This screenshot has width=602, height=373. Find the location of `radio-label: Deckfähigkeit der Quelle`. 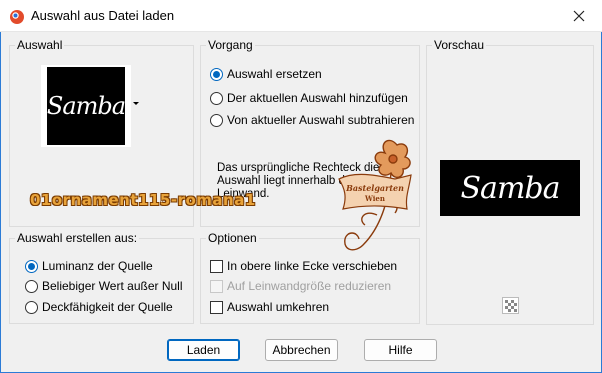

radio-label: Deckfähigkeit der Quelle is located at coordinates (107, 307).